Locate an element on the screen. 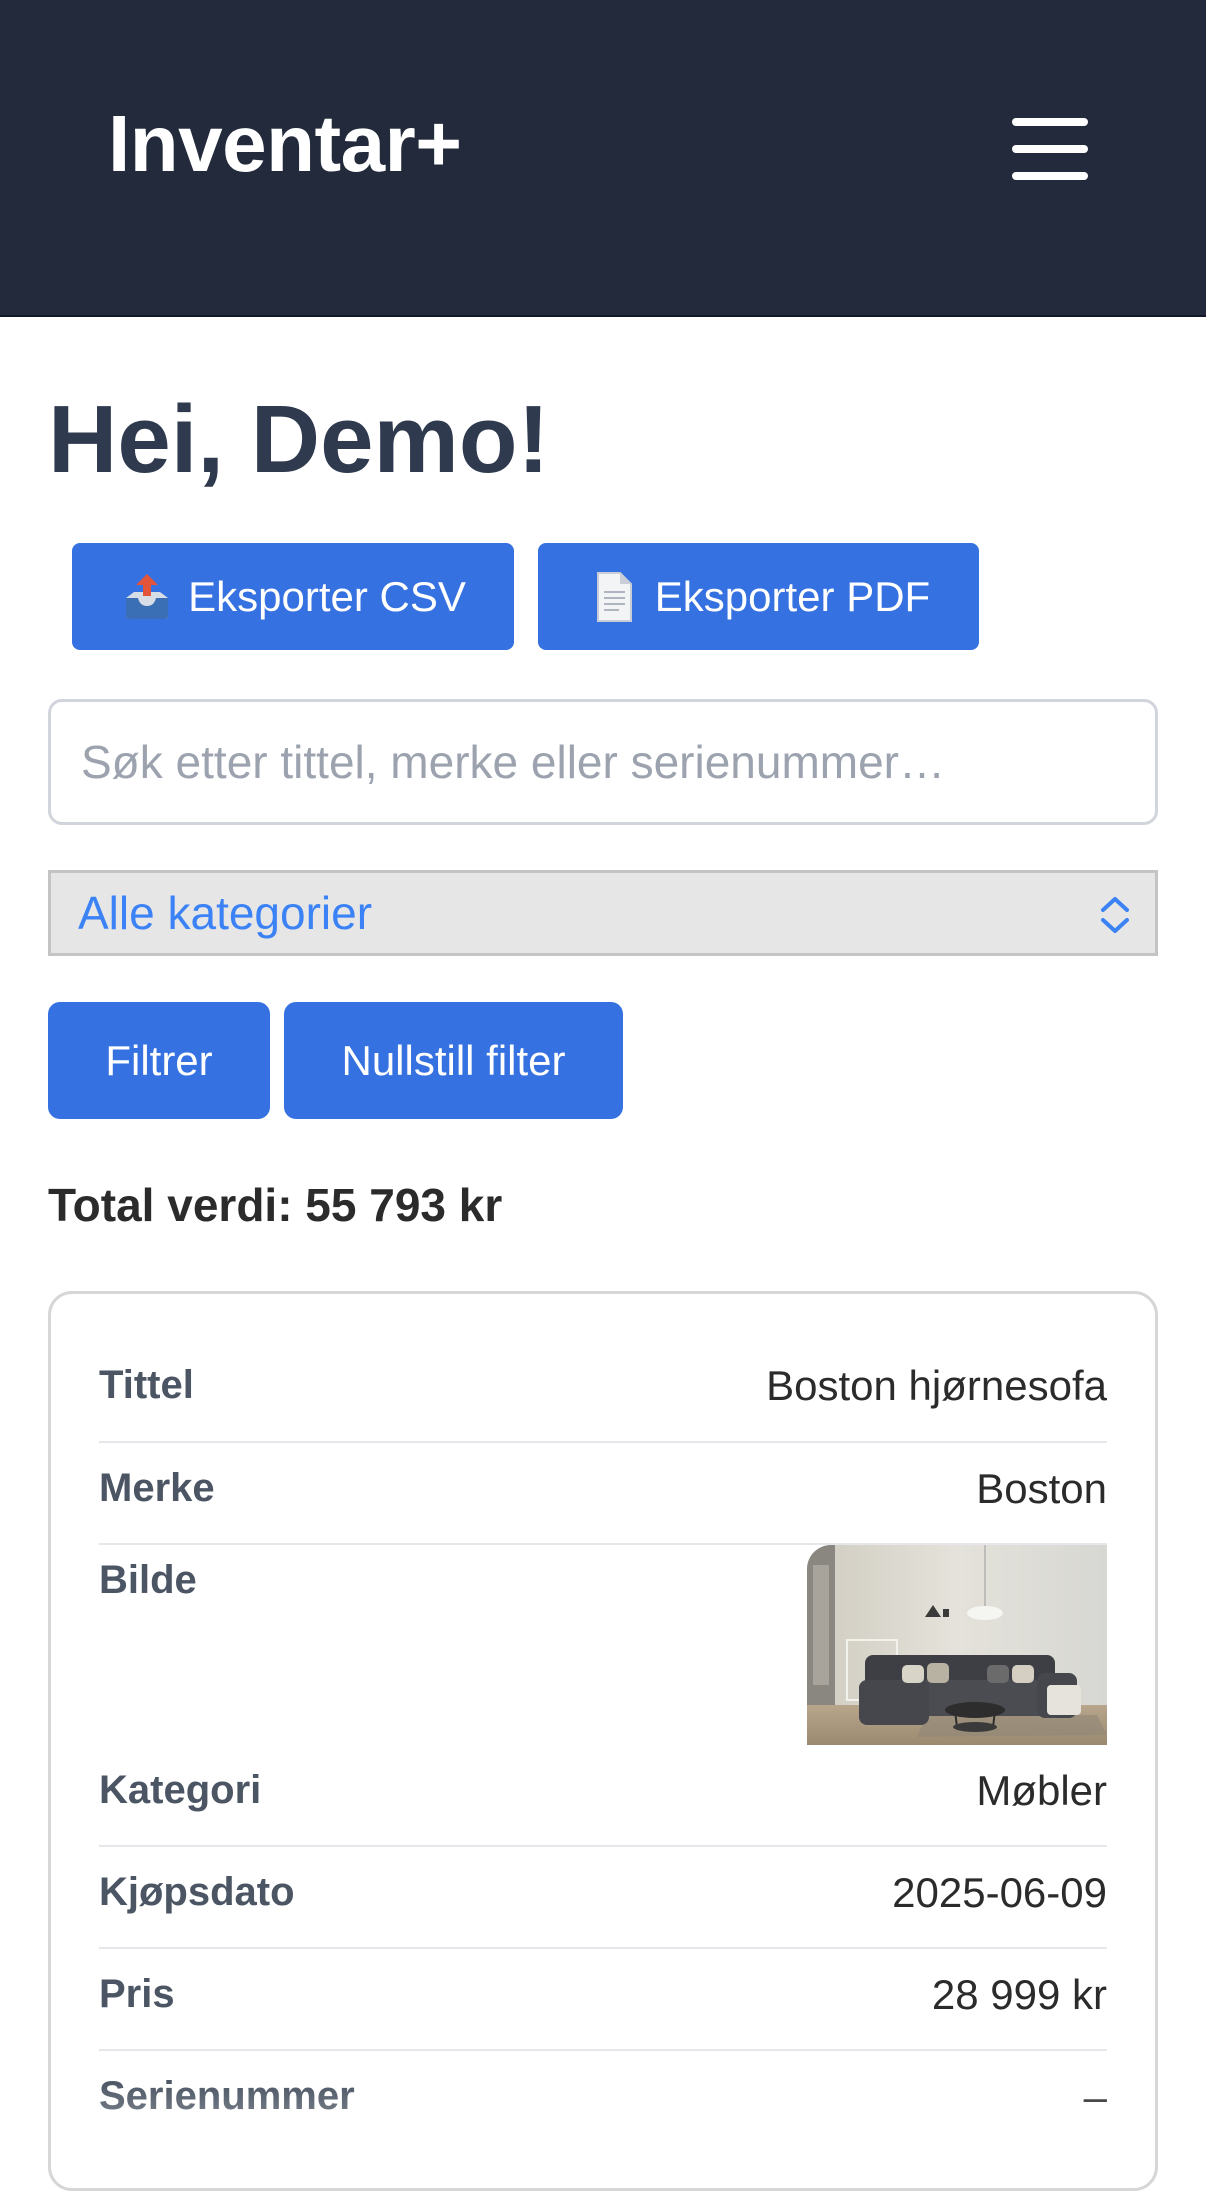  item-row-category: Kategori Møbler is located at coordinates (603, 1796).